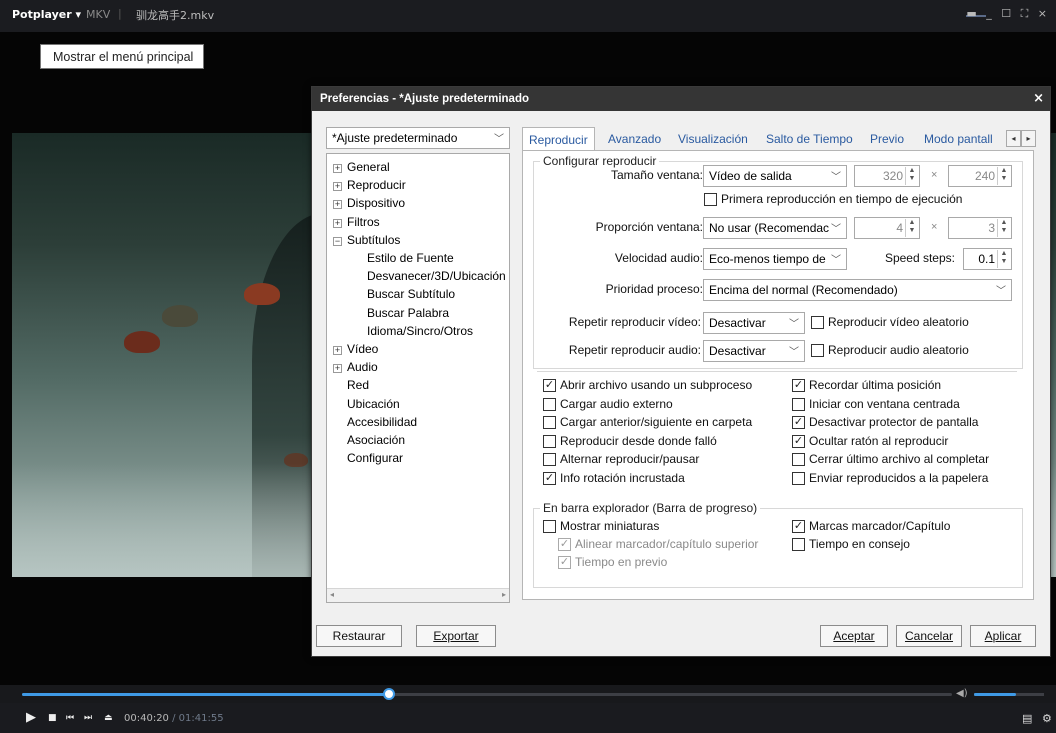  Describe the element at coordinates (608, 404) in the screenshot. I see `option-checkbox: Cargar audio externo` at that location.